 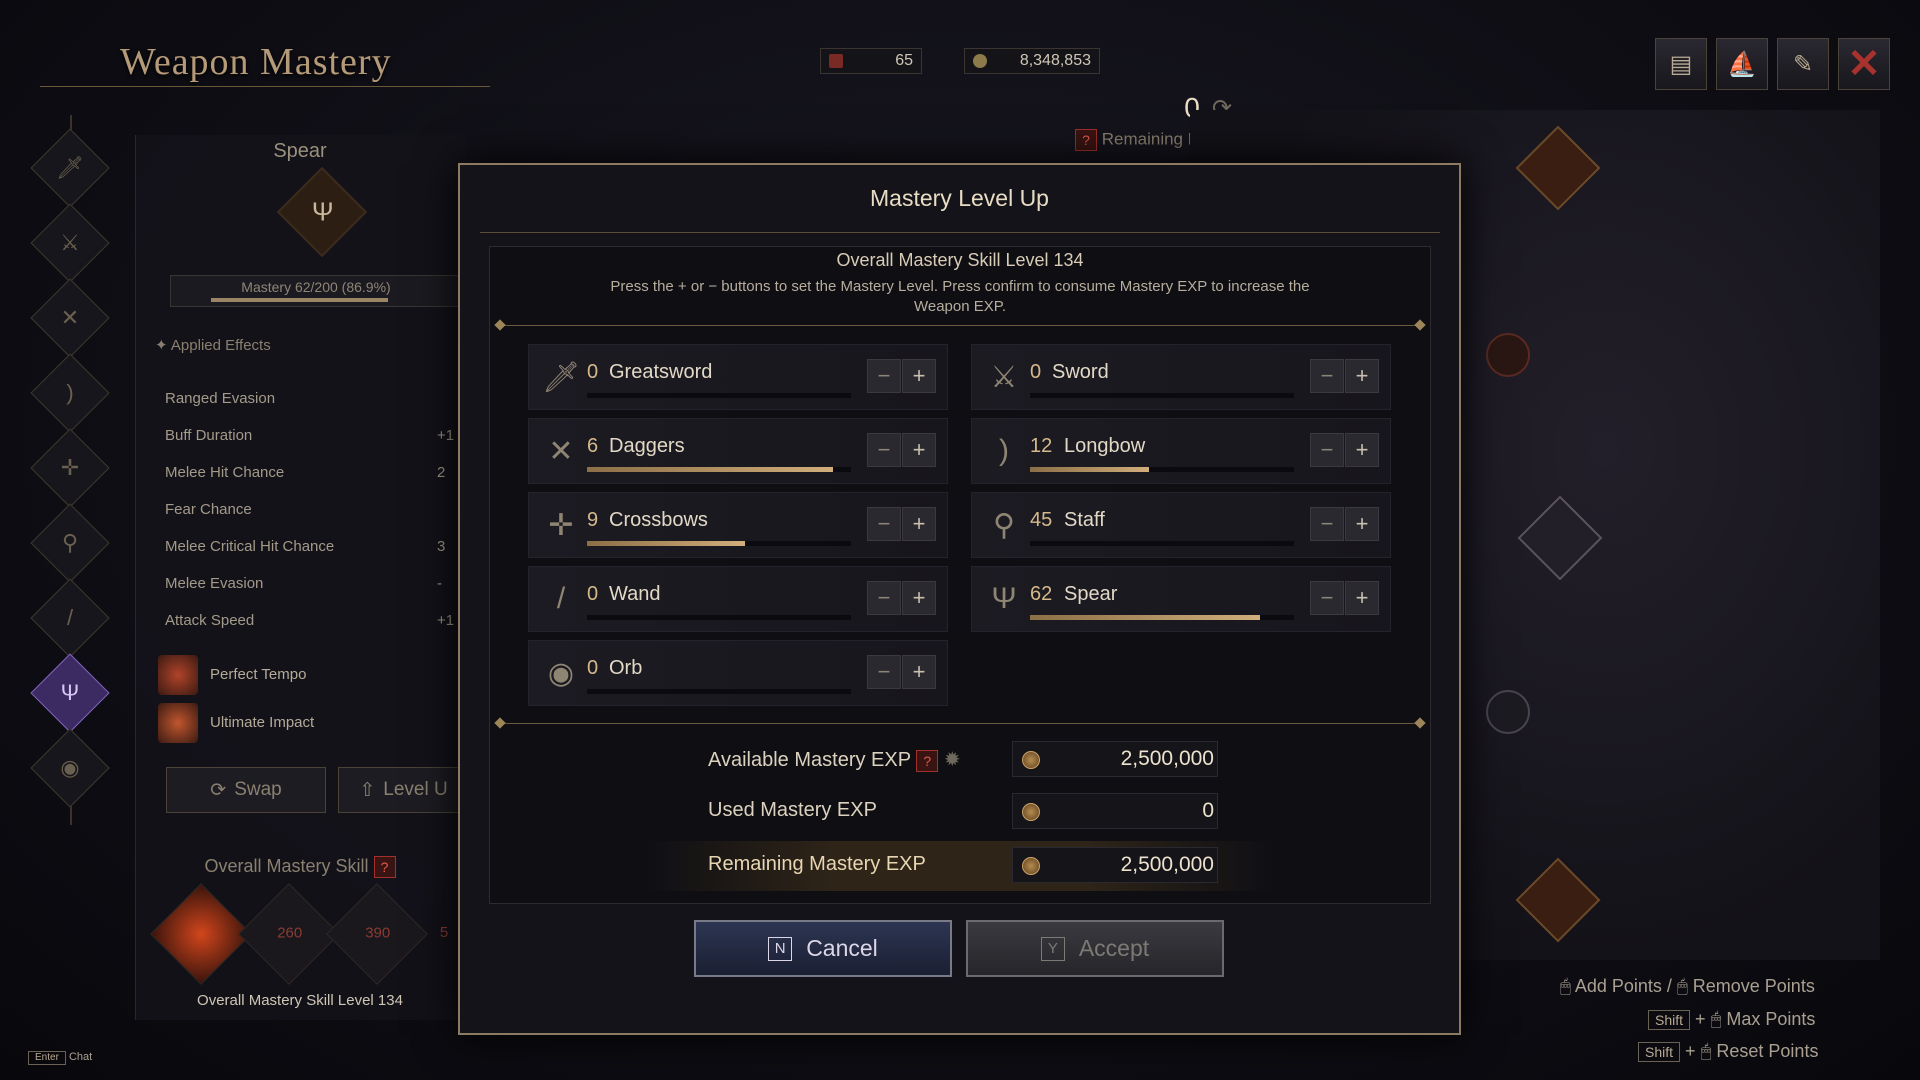 What do you see at coordinates (1508, 355) in the screenshot?
I see `skill-node-red` at bounding box center [1508, 355].